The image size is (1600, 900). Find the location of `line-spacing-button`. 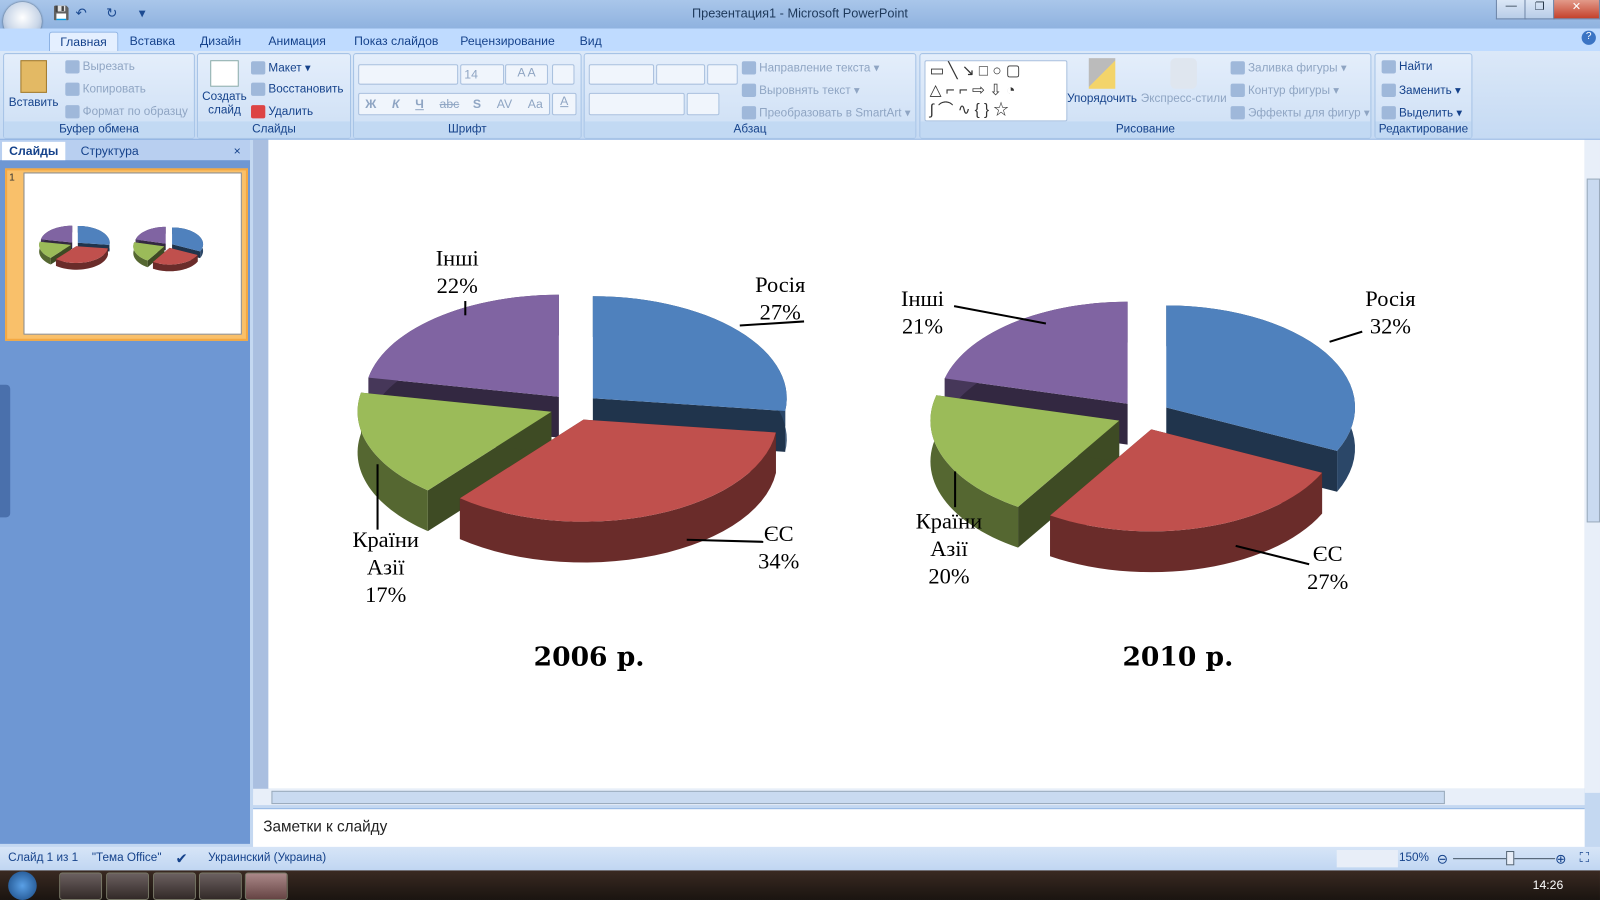

line-spacing-button is located at coordinates (722, 74).